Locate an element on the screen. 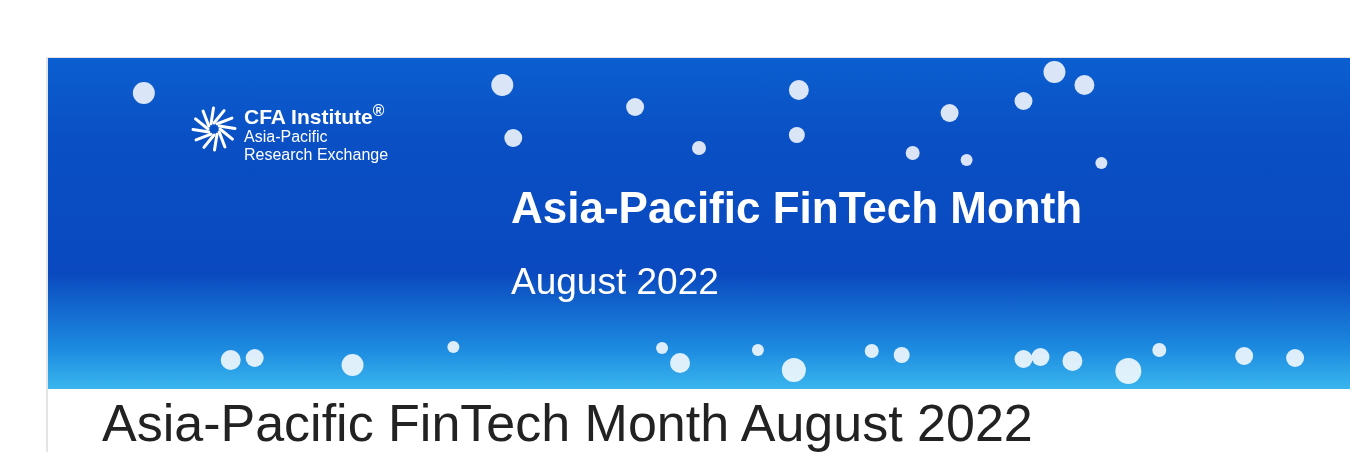  banner-title: Asia-Pacific FinTech Month is located at coordinates (797, 208).